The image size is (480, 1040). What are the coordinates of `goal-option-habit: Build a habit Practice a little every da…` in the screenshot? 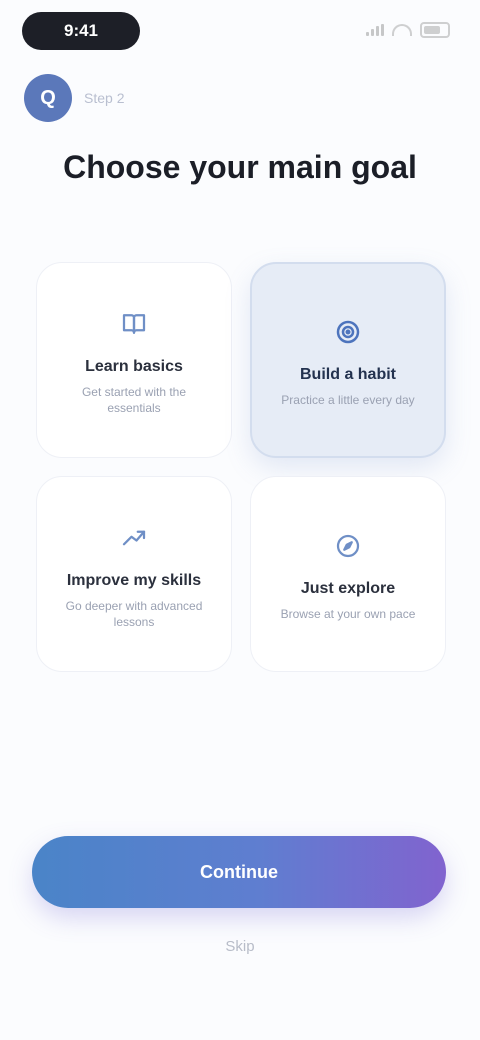 It's located at (348, 360).